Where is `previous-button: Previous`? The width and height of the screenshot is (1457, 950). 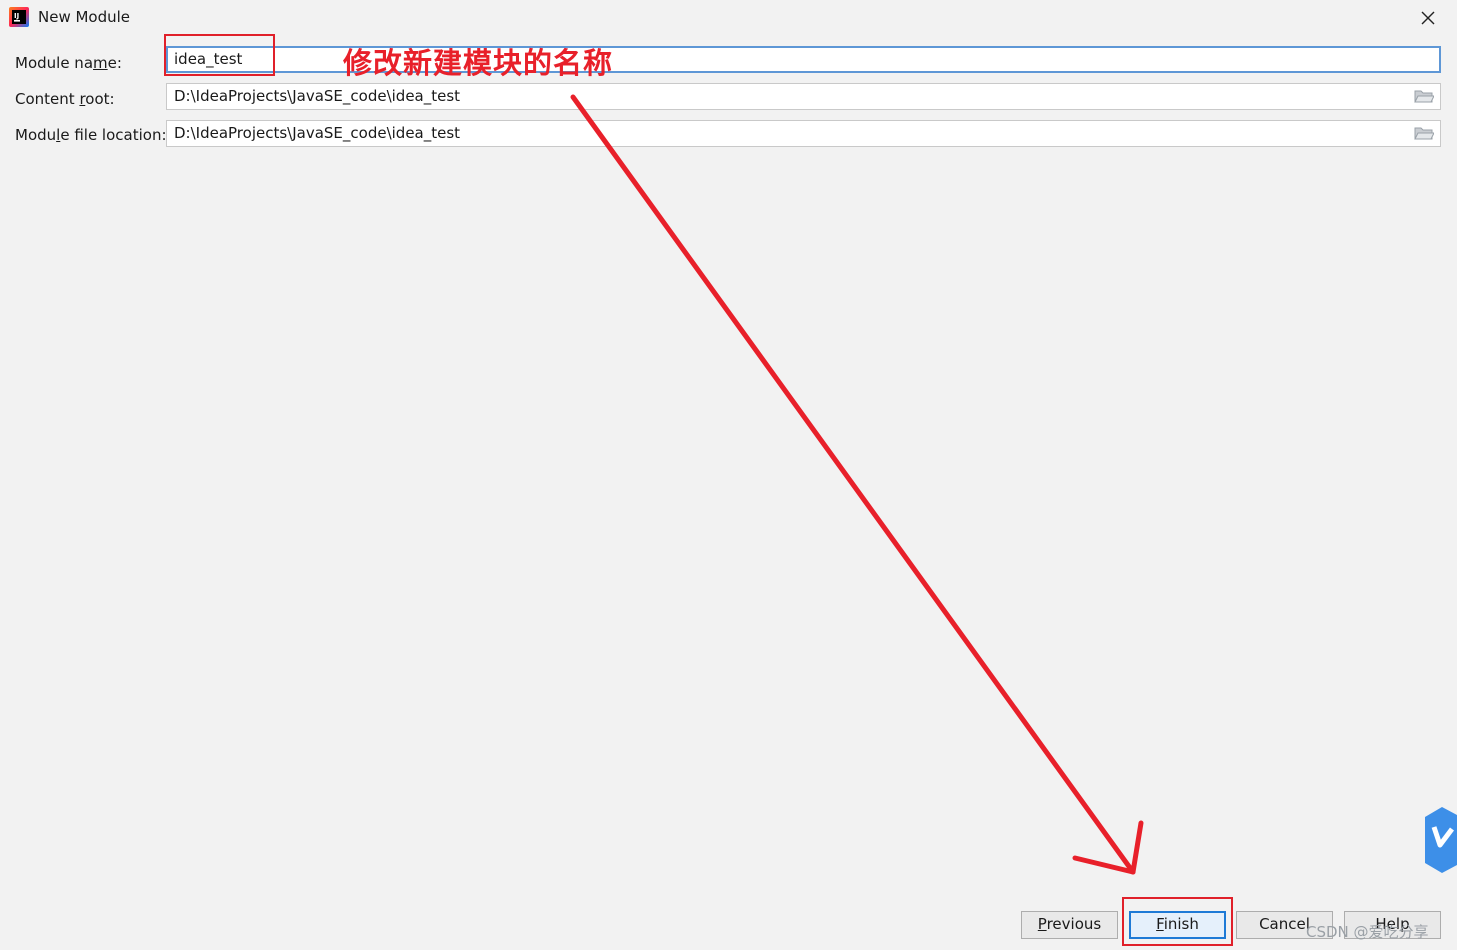 previous-button: Previous is located at coordinates (1069, 925).